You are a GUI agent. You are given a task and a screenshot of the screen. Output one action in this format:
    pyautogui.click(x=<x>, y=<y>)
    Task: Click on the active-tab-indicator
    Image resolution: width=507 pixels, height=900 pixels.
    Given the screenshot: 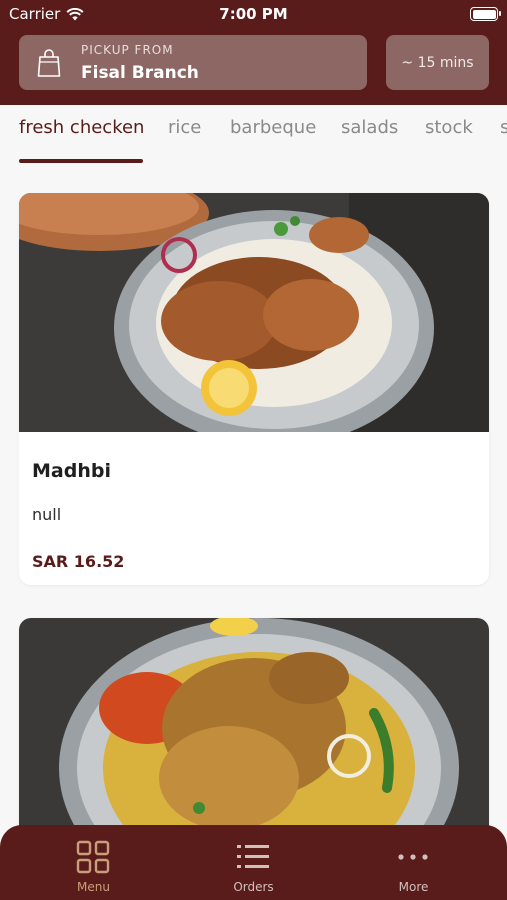 What is the action you would take?
    pyautogui.click(x=81, y=161)
    